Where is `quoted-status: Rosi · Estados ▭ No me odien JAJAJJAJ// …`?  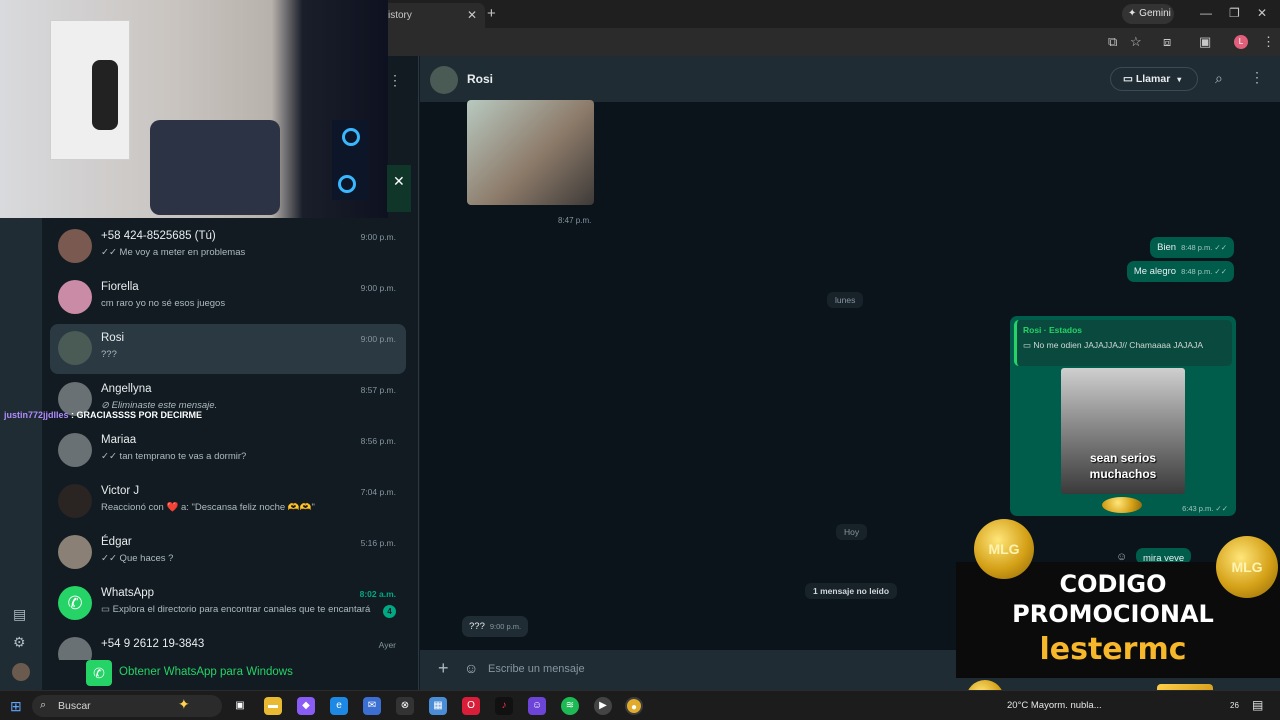
quoted-status: Rosi · Estados ▭ No me odien JAJAJJAJ// … is located at coordinates (1123, 343).